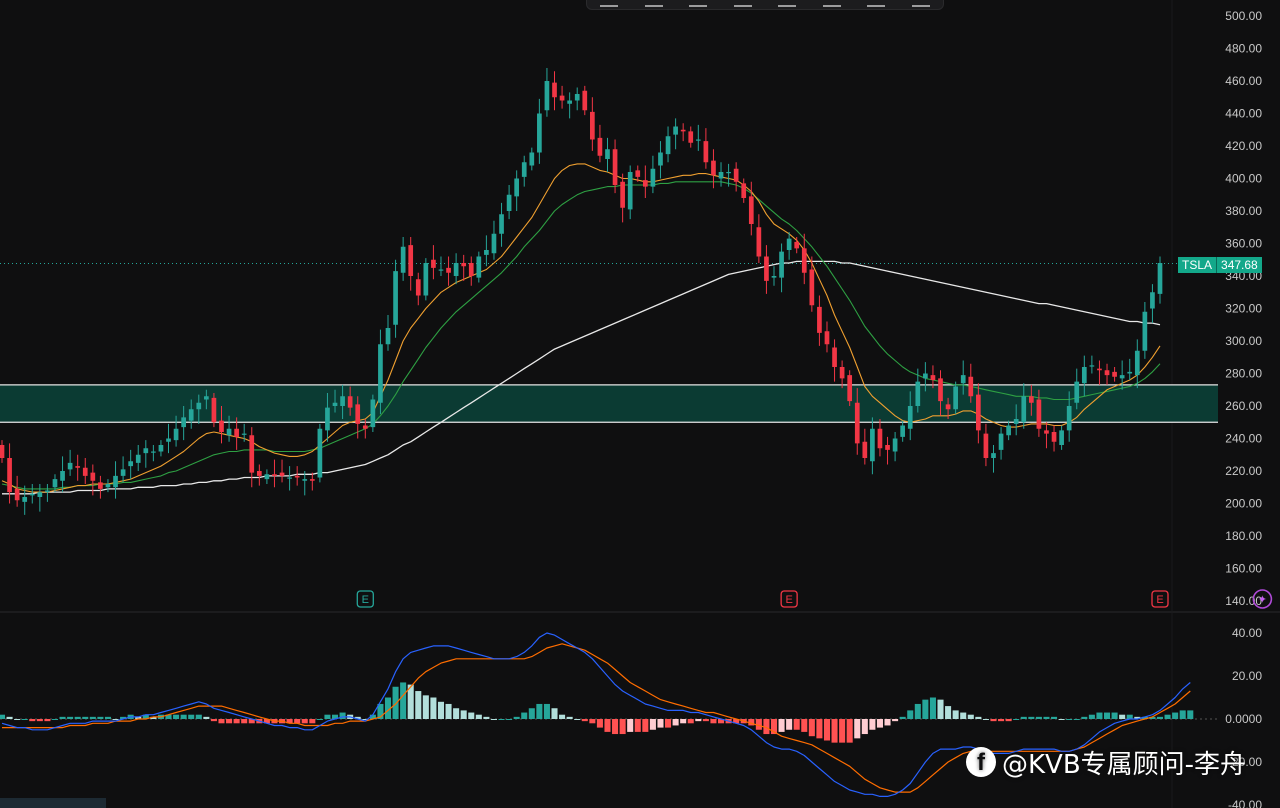 Image resolution: width=1280 pixels, height=808 pixels. Describe the element at coordinates (1124, 764) in the screenshot. I see `watermark-text: @KVB专属顾问-李舟` at that location.